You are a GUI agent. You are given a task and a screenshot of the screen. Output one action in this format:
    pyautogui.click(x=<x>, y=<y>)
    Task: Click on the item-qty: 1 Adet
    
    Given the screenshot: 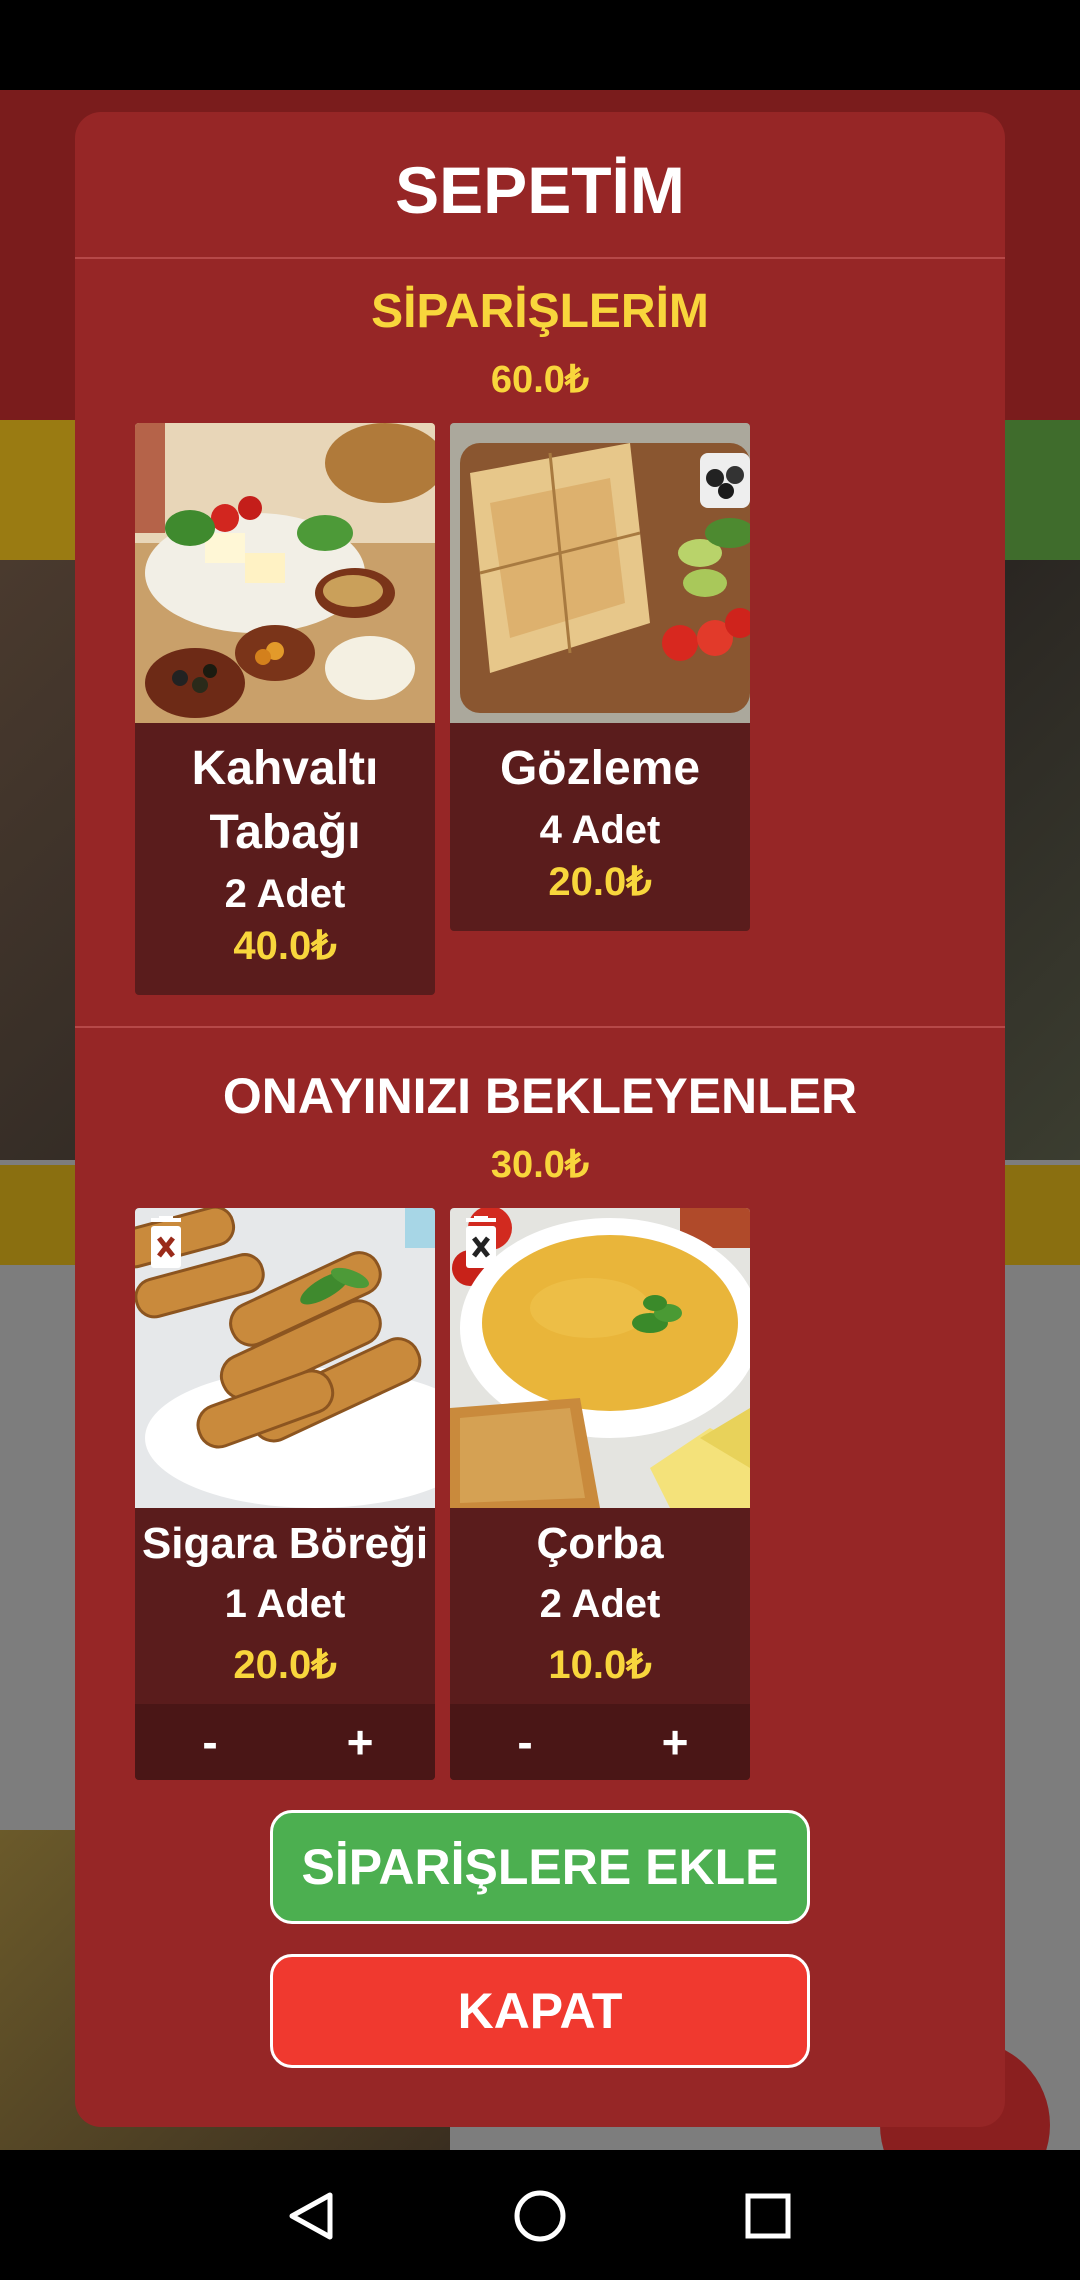 What is the action you would take?
    pyautogui.click(x=285, y=1604)
    